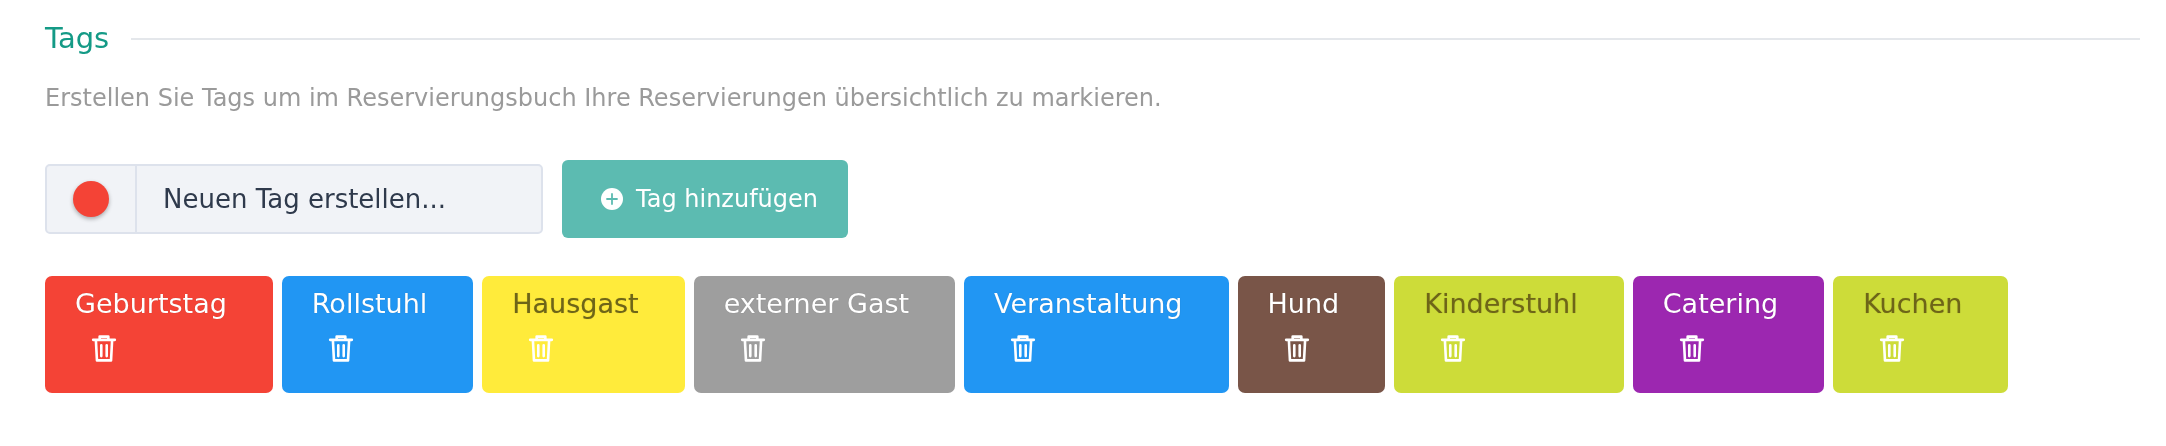  I want to click on tag-label: externer Gast, so click(816, 303).